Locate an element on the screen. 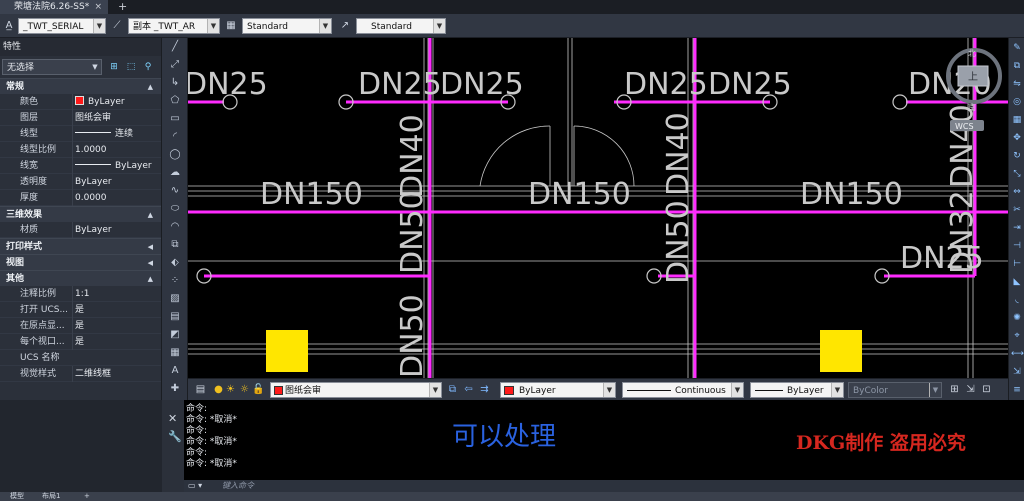 The height and width of the screenshot is (501, 1024). property-row-ltscale: 线型比例 1.0000 is located at coordinates (80, 150).